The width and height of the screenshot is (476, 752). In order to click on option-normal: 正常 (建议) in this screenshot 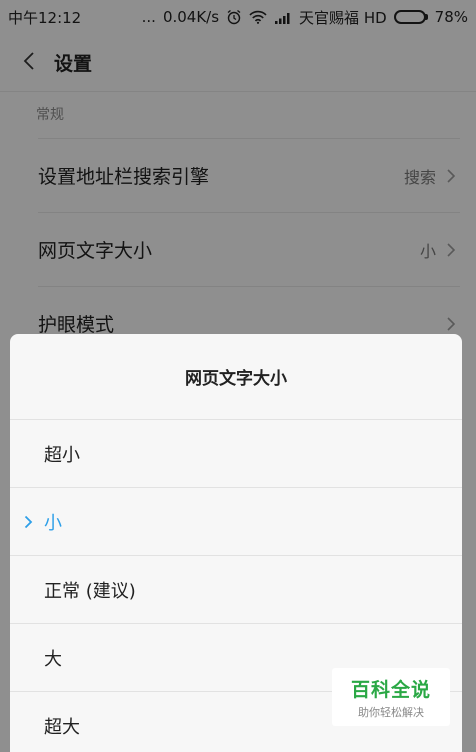, I will do `click(236, 590)`.